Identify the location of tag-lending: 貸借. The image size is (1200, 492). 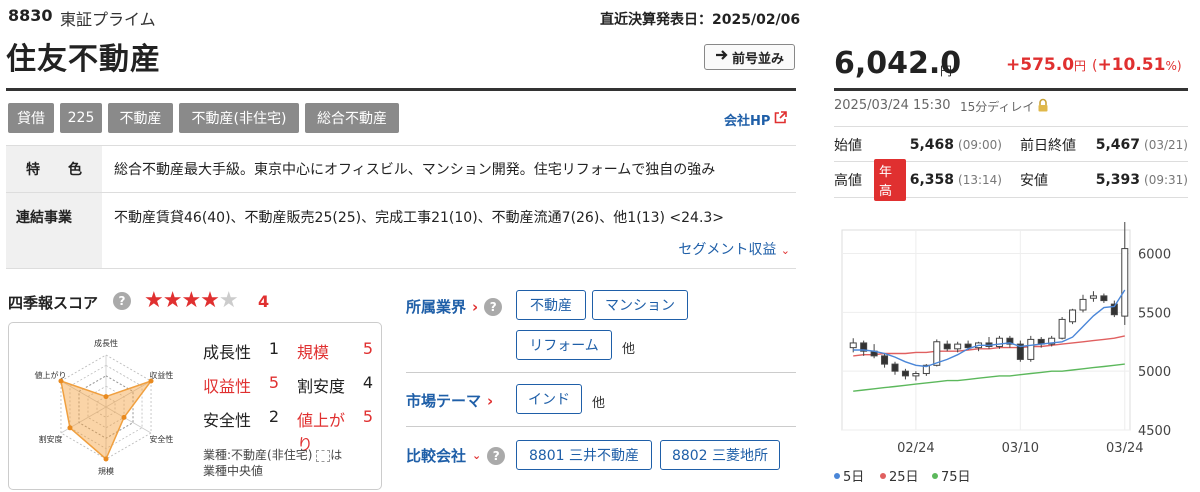
(31, 118).